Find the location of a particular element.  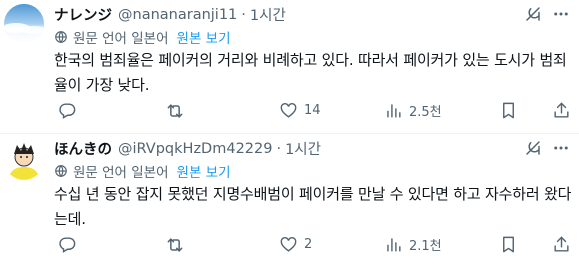

tweet-header: ナレンジ @nananaranji11 · 1시간 is located at coordinates (170, 14).